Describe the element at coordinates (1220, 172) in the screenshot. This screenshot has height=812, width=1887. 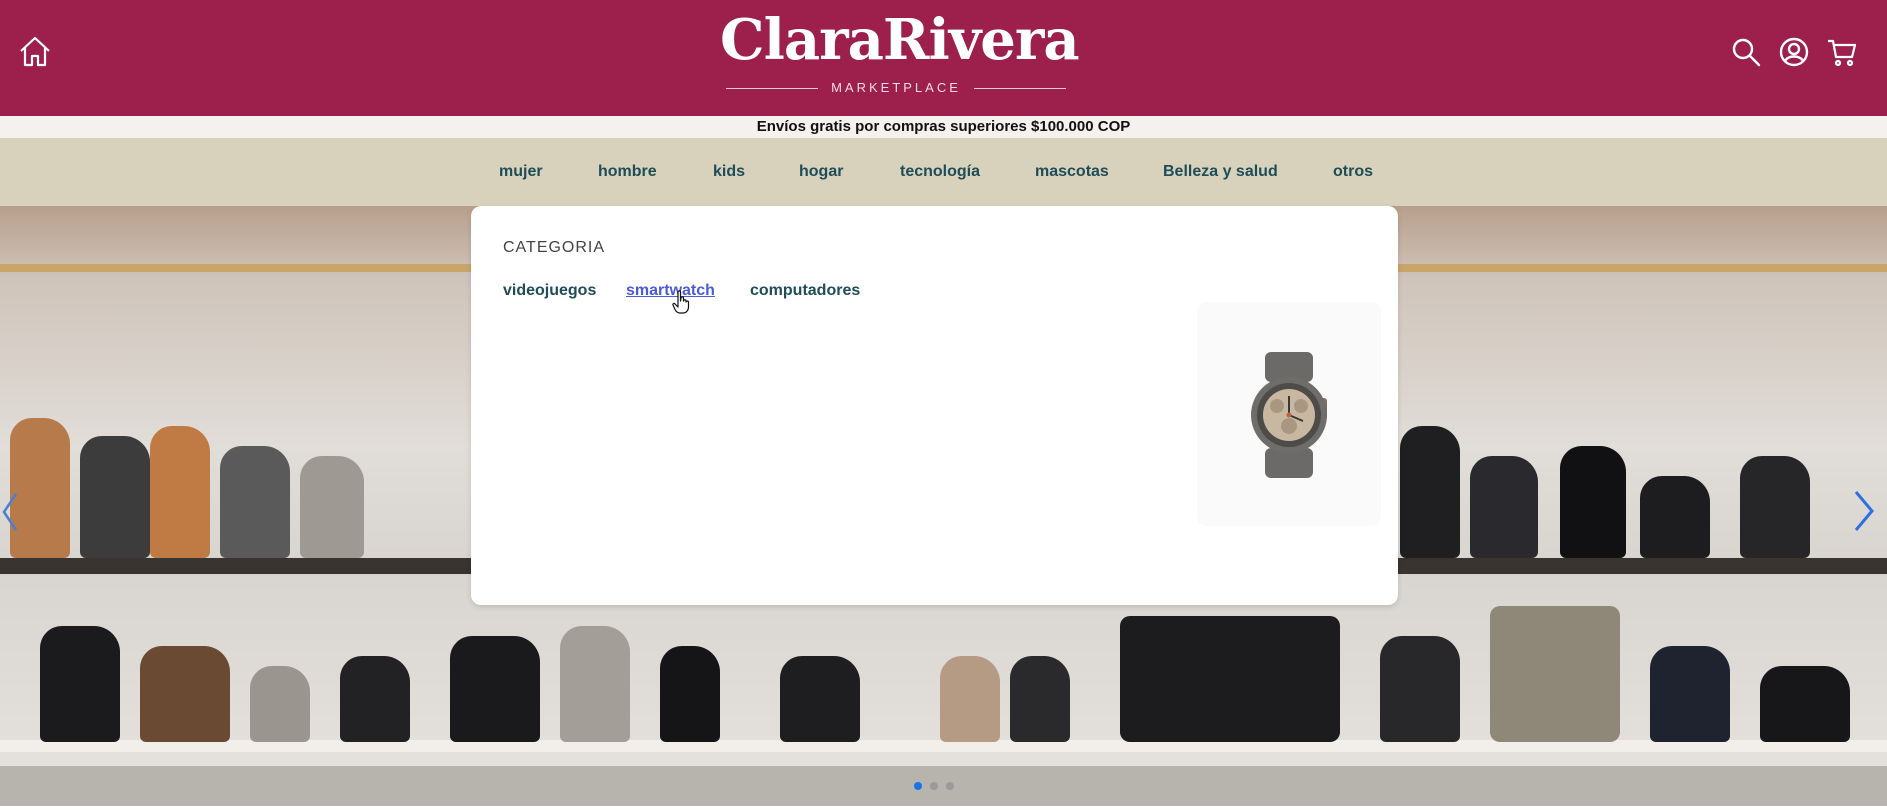
I see `nav-item-belleza-y-salud: Belleza y salud` at that location.